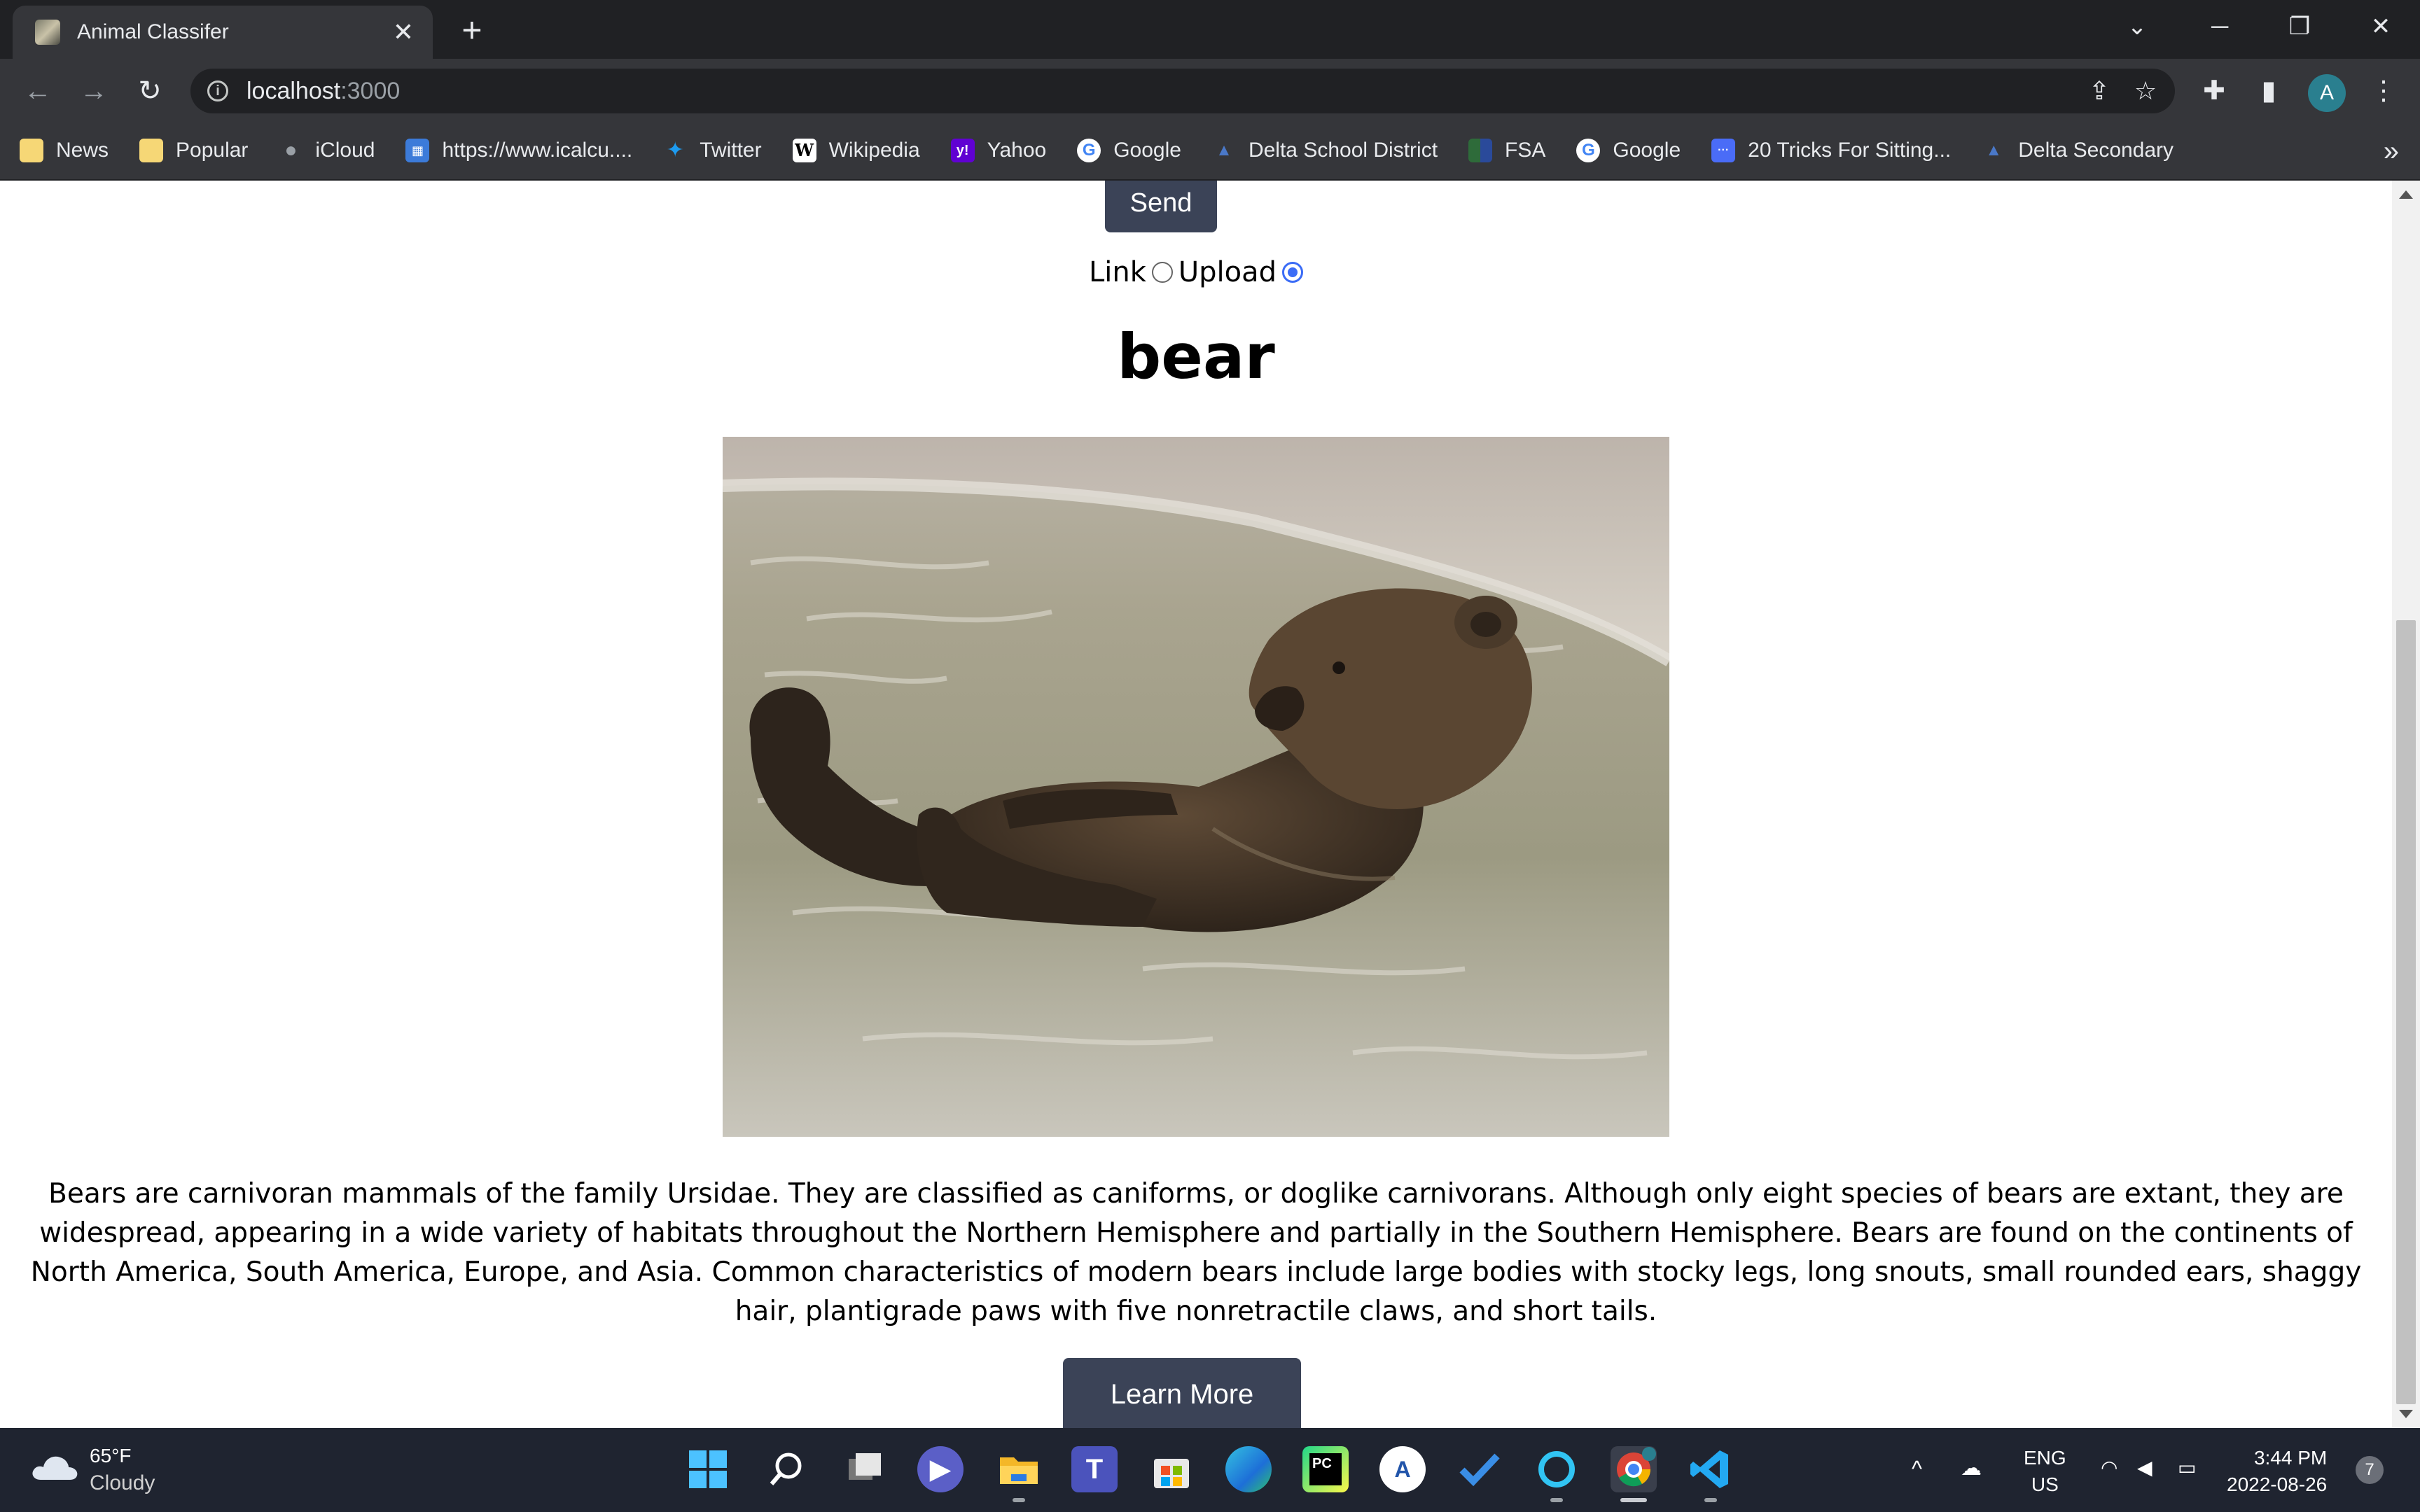 This screenshot has width=2420, height=1512. I want to click on task-view-icon, so click(865, 1469).